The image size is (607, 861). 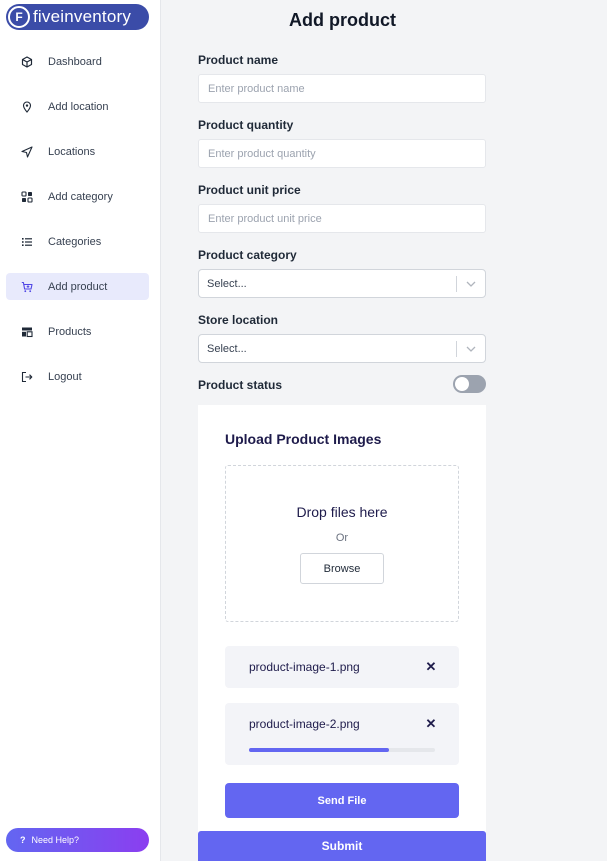 What do you see at coordinates (342, 734) in the screenshot?
I see `file-item: product-image-2.png ✕` at bounding box center [342, 734].